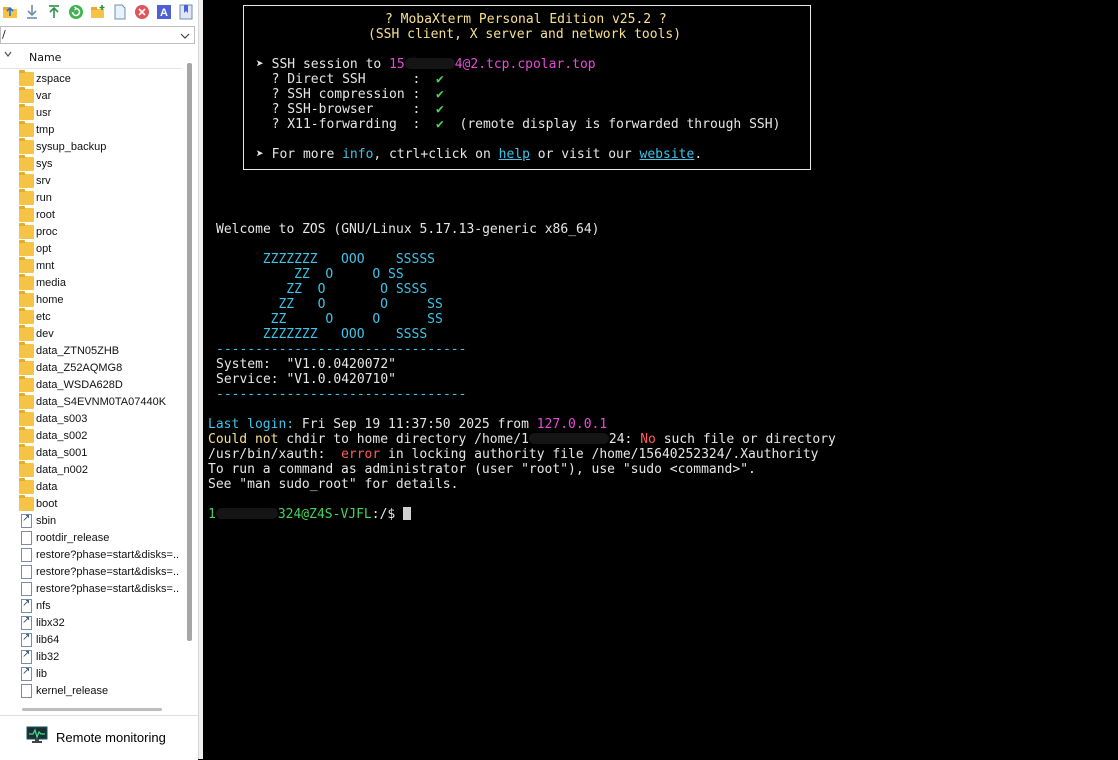  Describe the element at coordinates (415, 424) in the screenshot. I see `last-login-text: Fri Sep 19 11:37:50 2025 from` at that location.